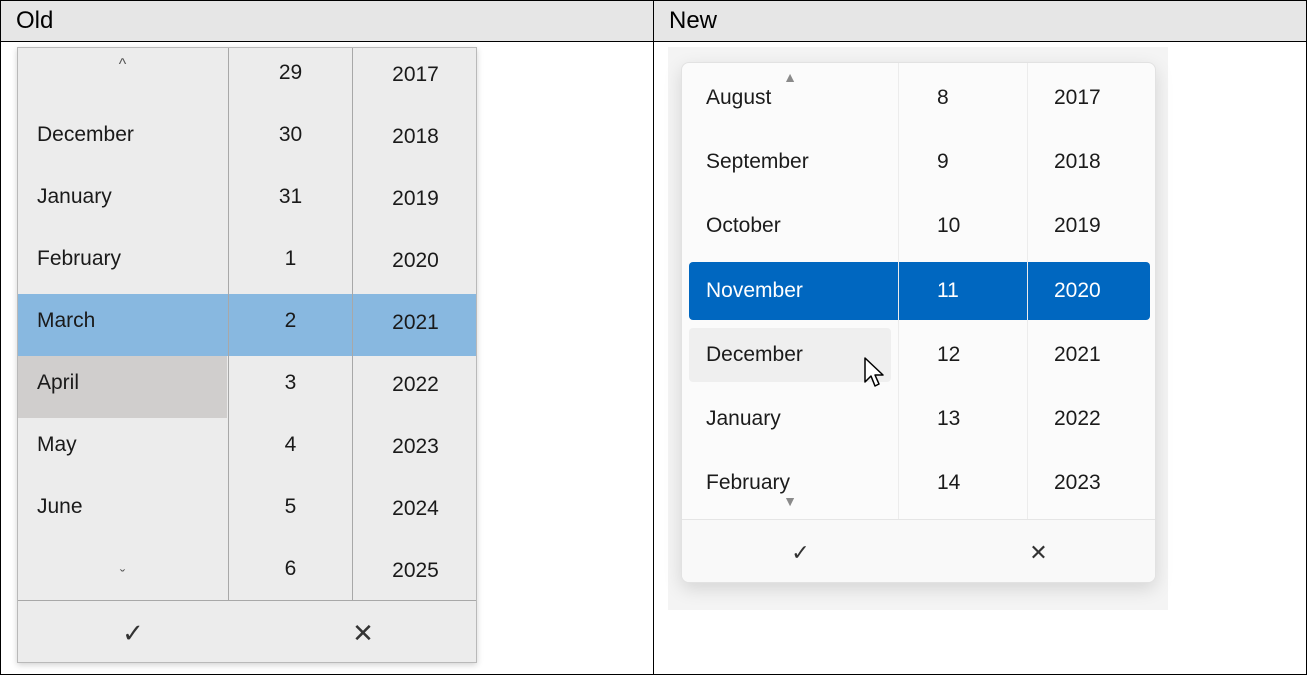 This screenshot has width=1307, height=675. What do you see at coordinates (122, 65) in the screenshot?
I see `scroll-up-icon: ^` at bounding box center [122, 65].